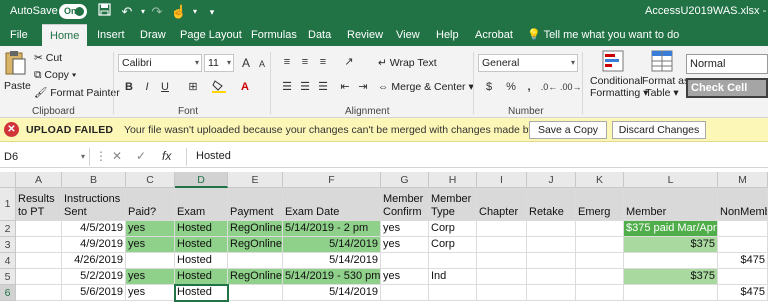  I want to click on cell-h4, so click(453, 261).